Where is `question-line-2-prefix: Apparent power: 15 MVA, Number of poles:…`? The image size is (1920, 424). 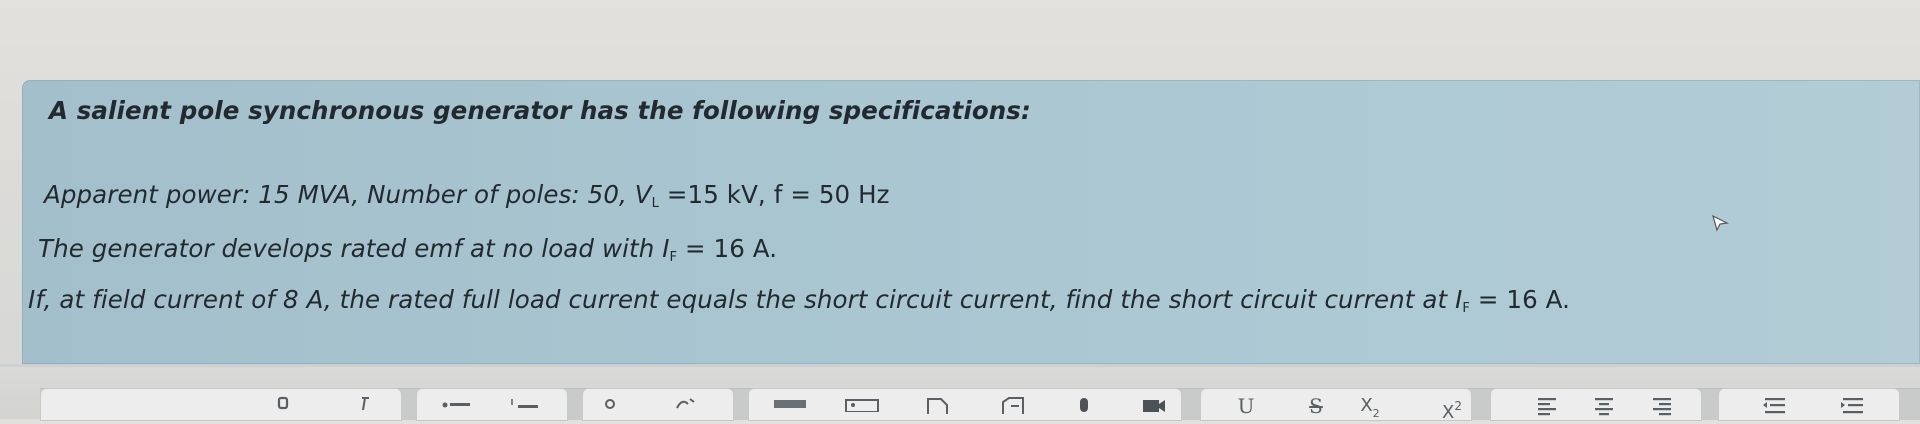
question-line-2-prefix: Apparent power: 15 MVA, Number of poles:… is located at coordinates (348, 194).